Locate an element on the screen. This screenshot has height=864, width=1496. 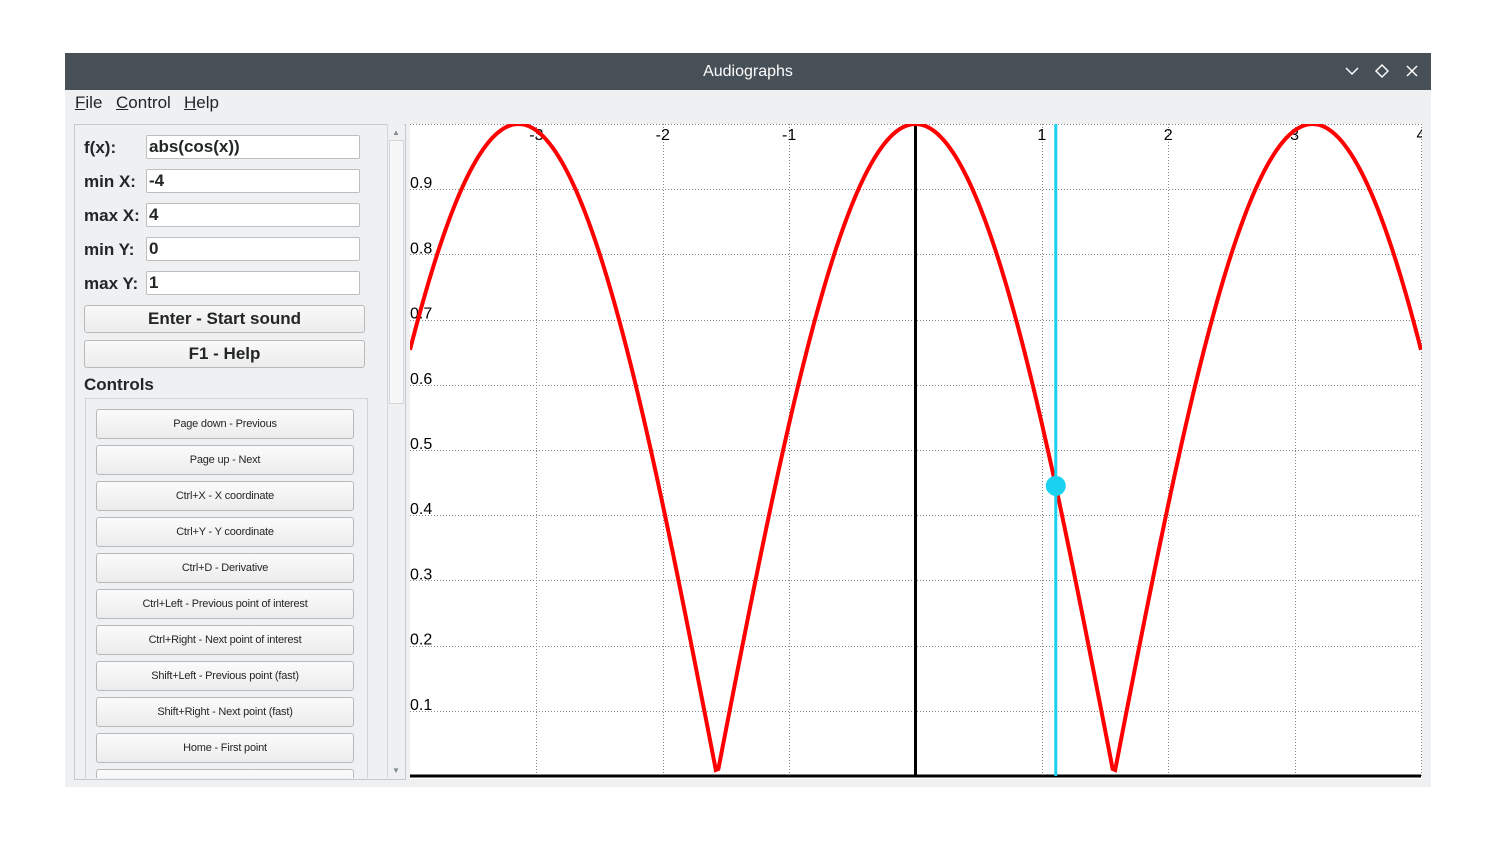
y-tick-label: 0.5 is located at coordinates (421, 444).